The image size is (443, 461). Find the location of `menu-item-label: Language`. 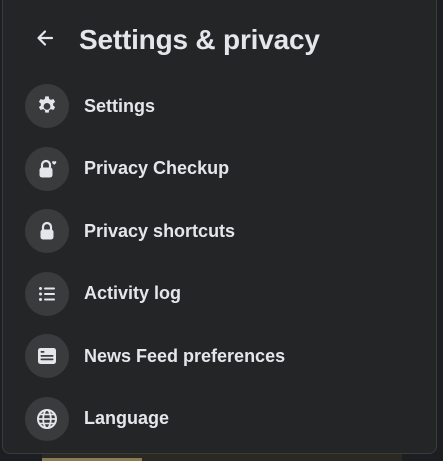

menu-item-label: Language is located at coordinates (127, 418).